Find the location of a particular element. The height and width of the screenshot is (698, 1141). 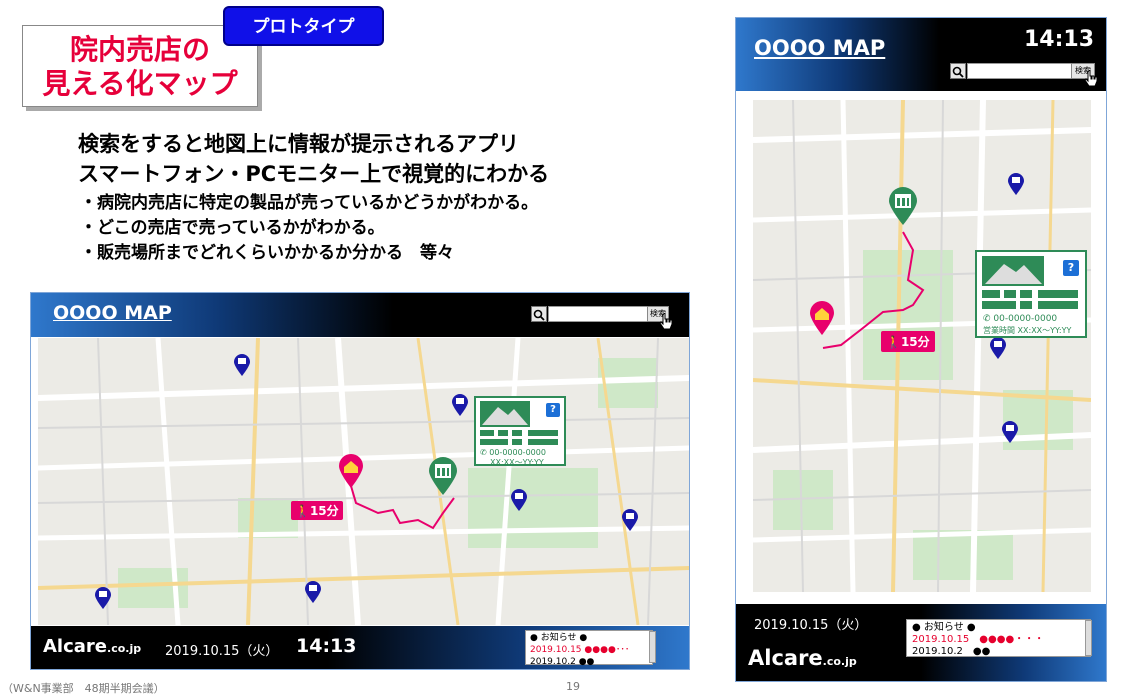

pc-store-phone: ✆ 00-0000-0000 is located at coordinates (513, 452).